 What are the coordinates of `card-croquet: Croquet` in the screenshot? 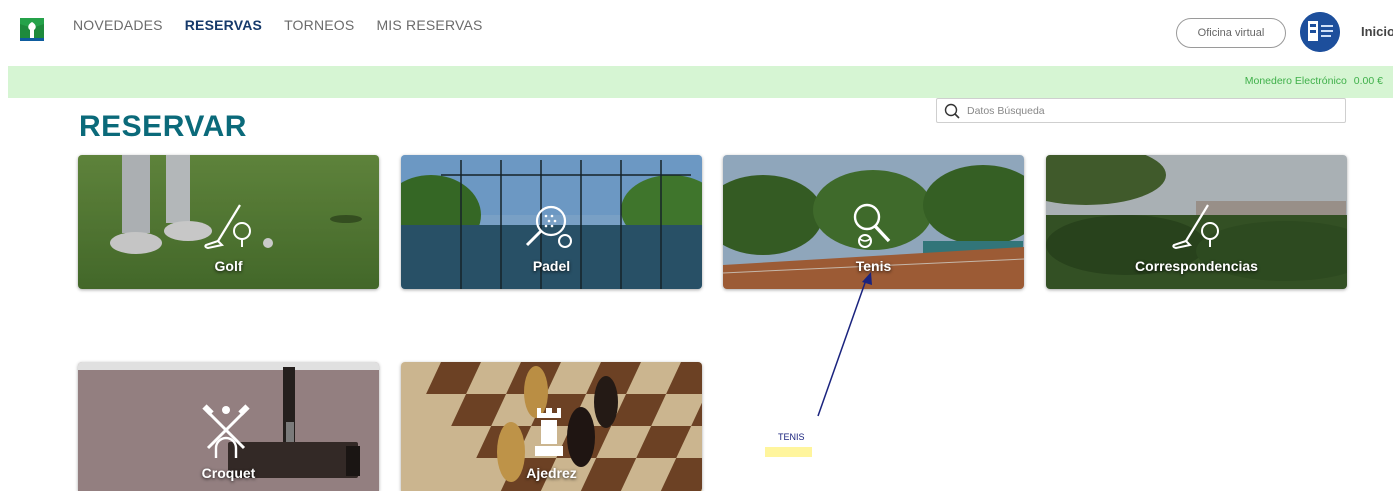 It's located at (228, 426).